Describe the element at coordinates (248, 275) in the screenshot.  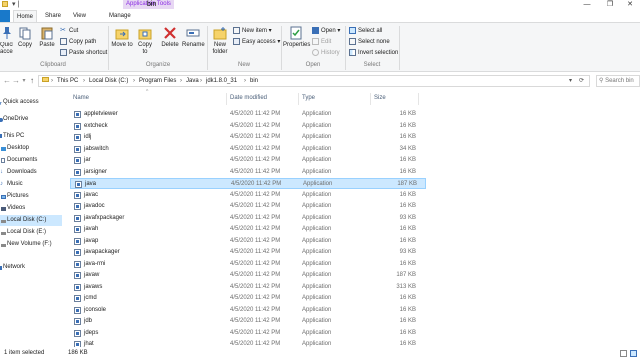
I see `file-row: javaw 4/5/2020 11:42 PM Application 187 KB` at that location.